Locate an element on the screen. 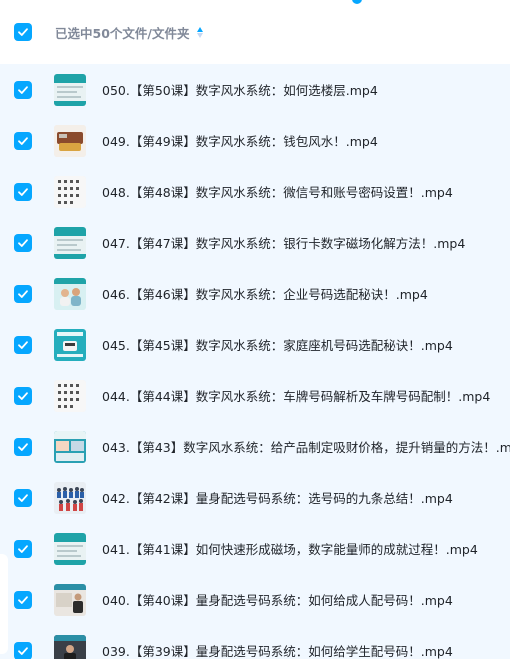  file-row: 042.【第42课】量身配选号码系统：选号码的九条总结！.mp4 is located at coordinates (255, 497).